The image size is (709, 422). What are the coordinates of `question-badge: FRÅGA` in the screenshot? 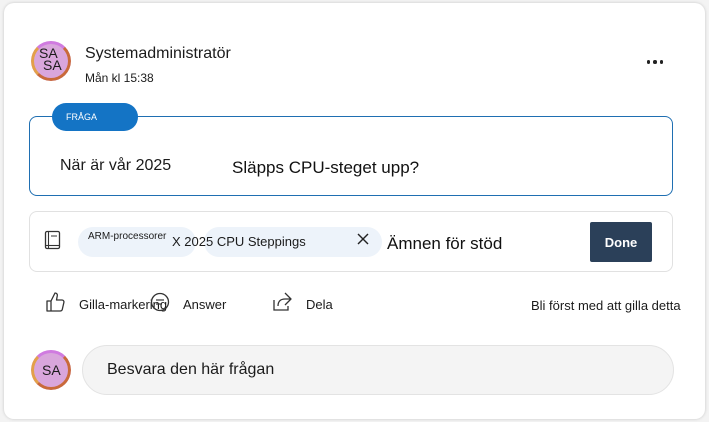 It's located at (95, 117).